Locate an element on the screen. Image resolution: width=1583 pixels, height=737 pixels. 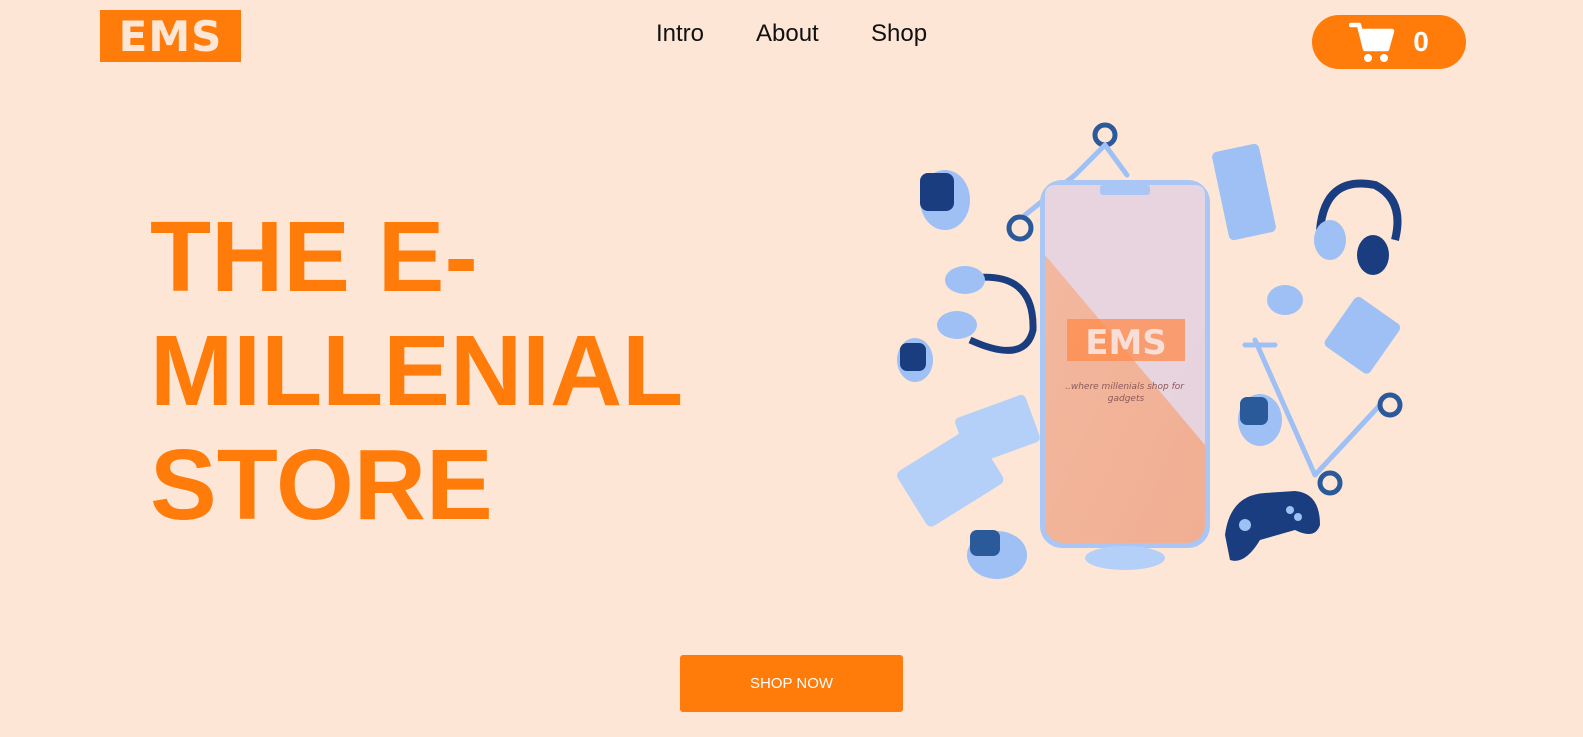
mouse-icon is located at coordinates (1125, 558).